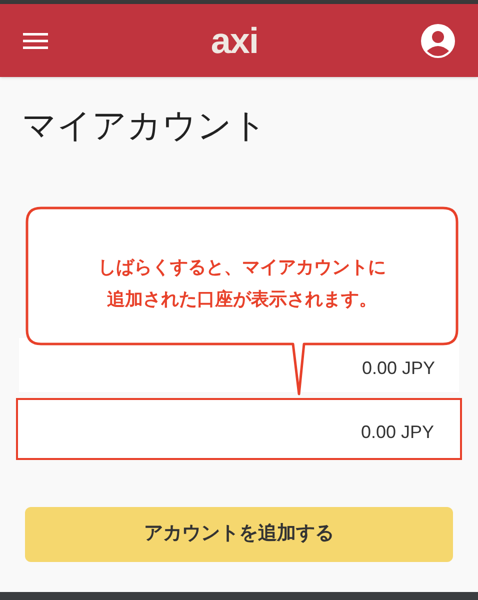 The width and height of the screenshot is (478, 600). Describe the element at coordinates (239, 429) in the screenshot. I see `account-row: 0.00 JPY` at that location.